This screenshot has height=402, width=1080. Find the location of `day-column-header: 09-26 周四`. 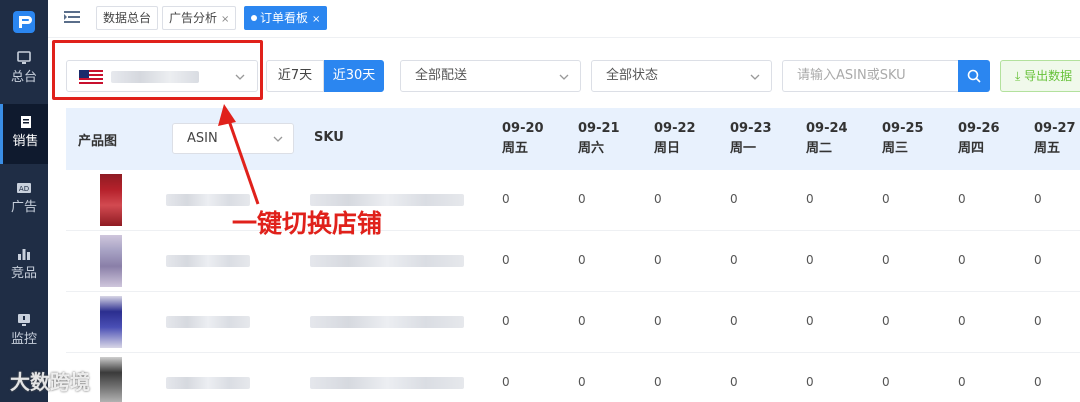

day-column-header: 09-26 周四 is located at coordinates (979, 139).